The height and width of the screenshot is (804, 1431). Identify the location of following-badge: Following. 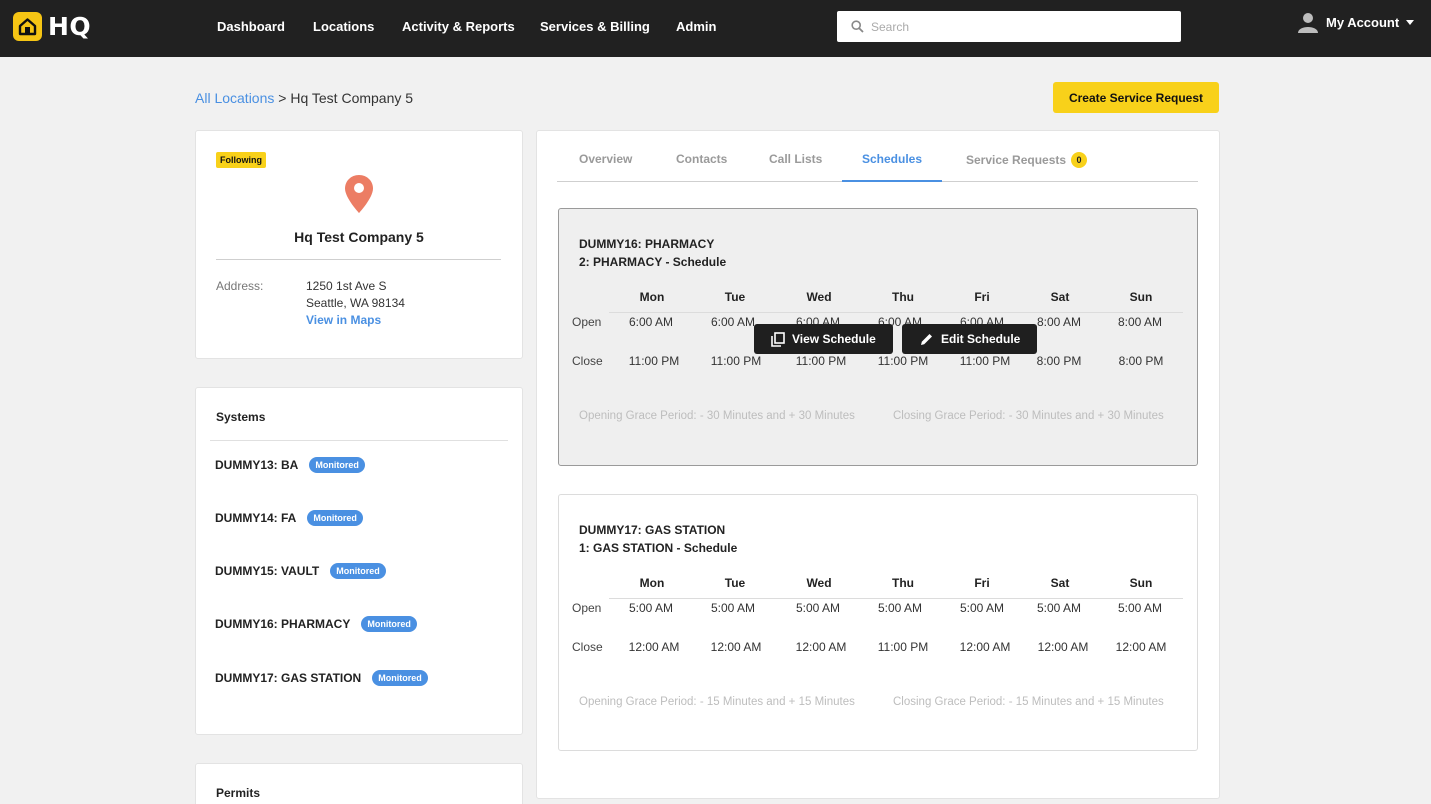
(241, 160).